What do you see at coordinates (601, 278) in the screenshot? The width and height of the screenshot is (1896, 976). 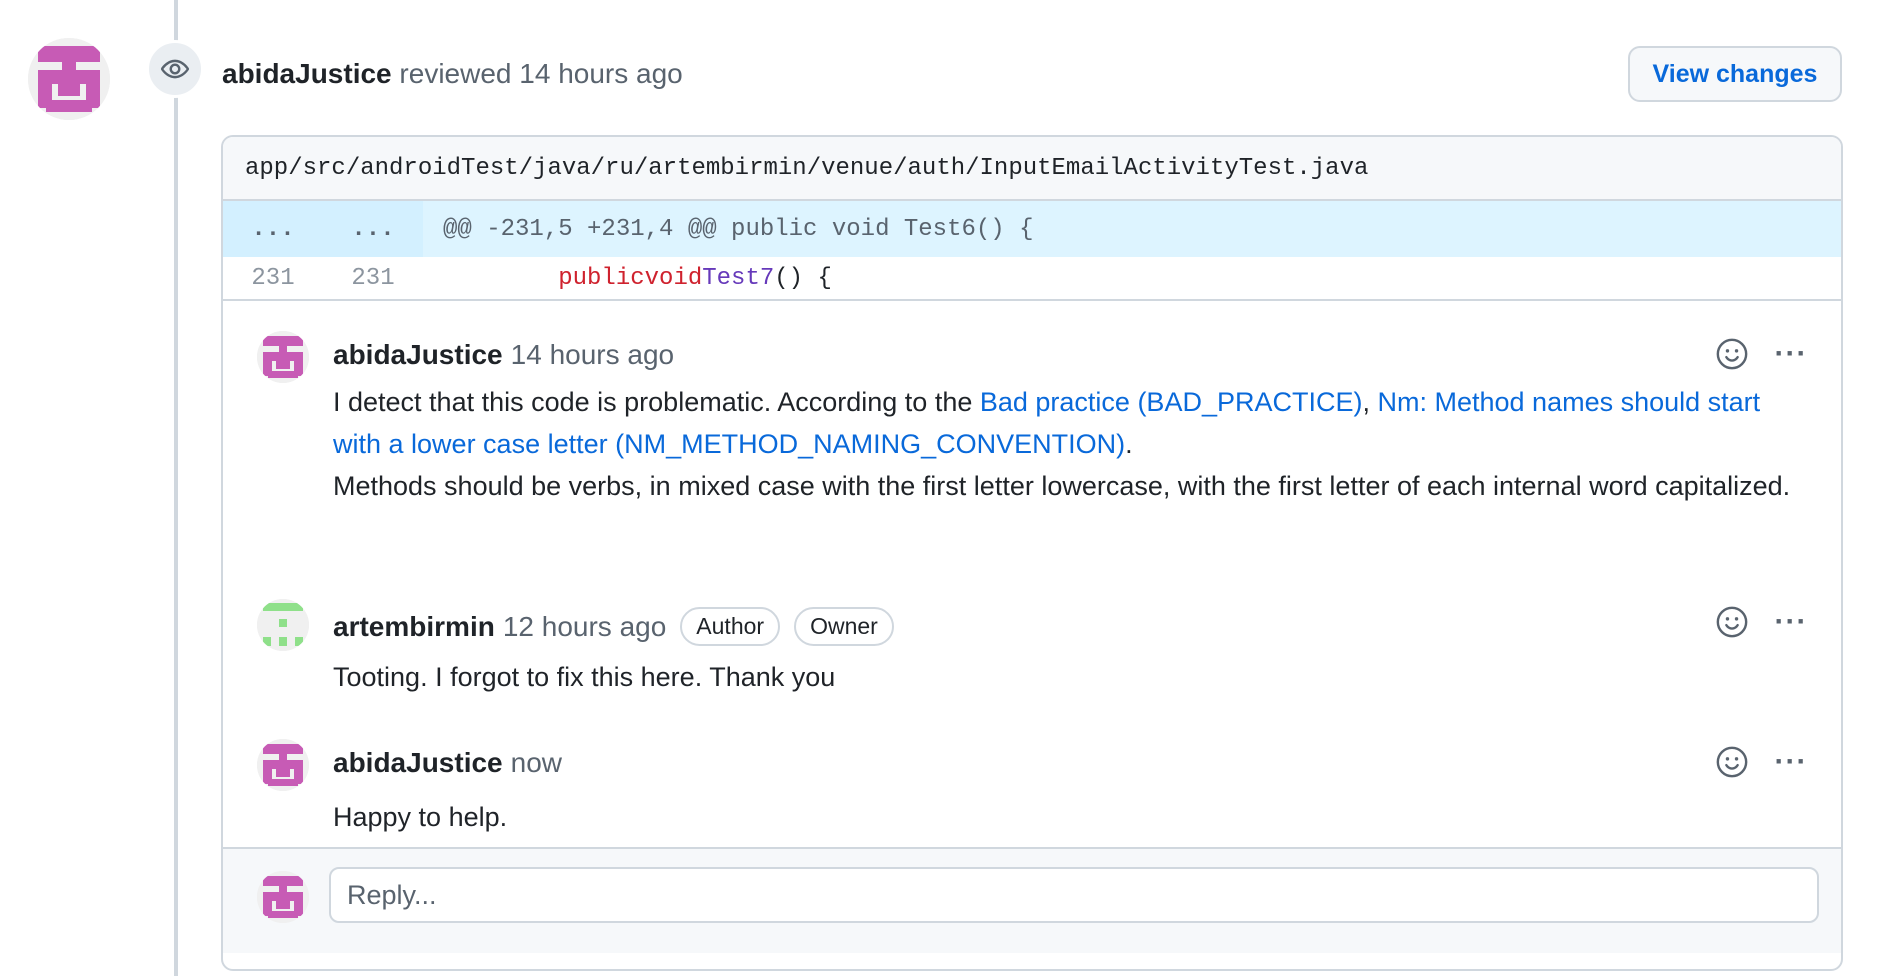 I see `code-keyword-public: public` at bounding box center [601, 278].